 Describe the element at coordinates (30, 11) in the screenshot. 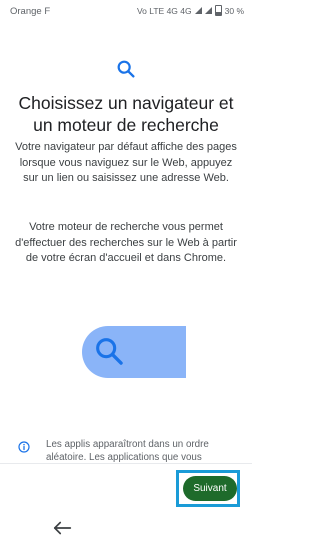

I see `carrier-name: Orange F` at that location.